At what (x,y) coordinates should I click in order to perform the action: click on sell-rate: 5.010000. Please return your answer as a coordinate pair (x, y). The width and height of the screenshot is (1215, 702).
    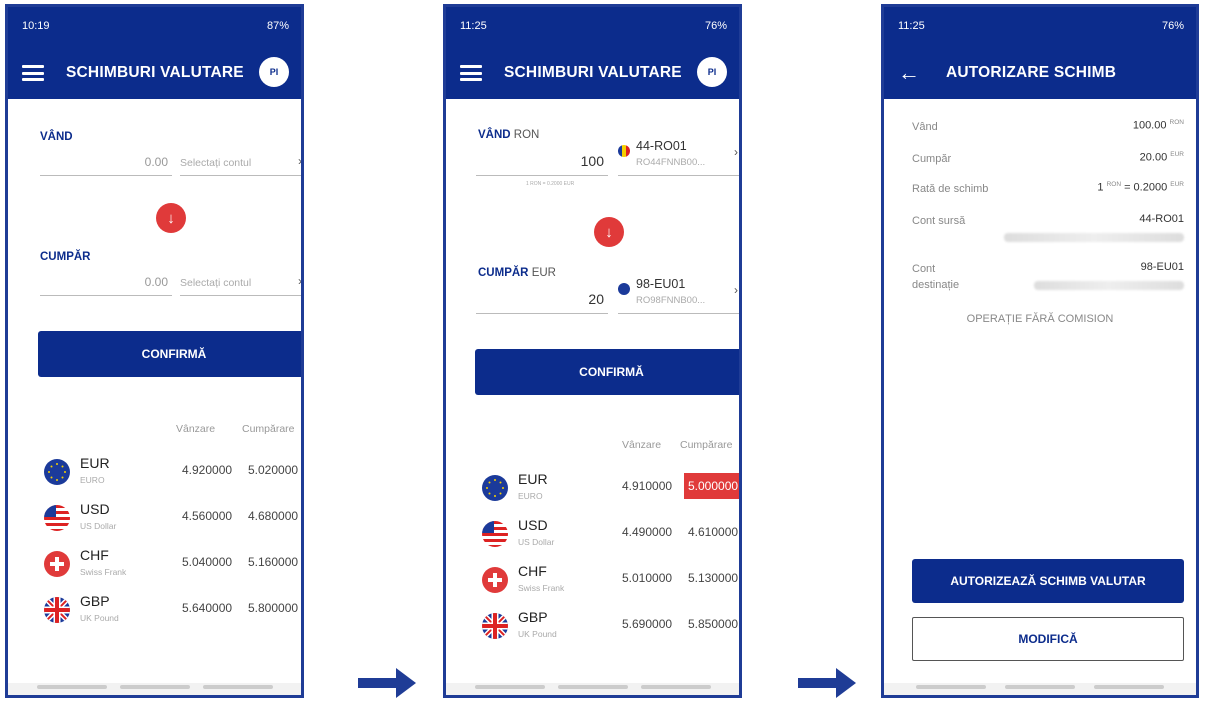
    Looking at the image, I should click on (647, 578).